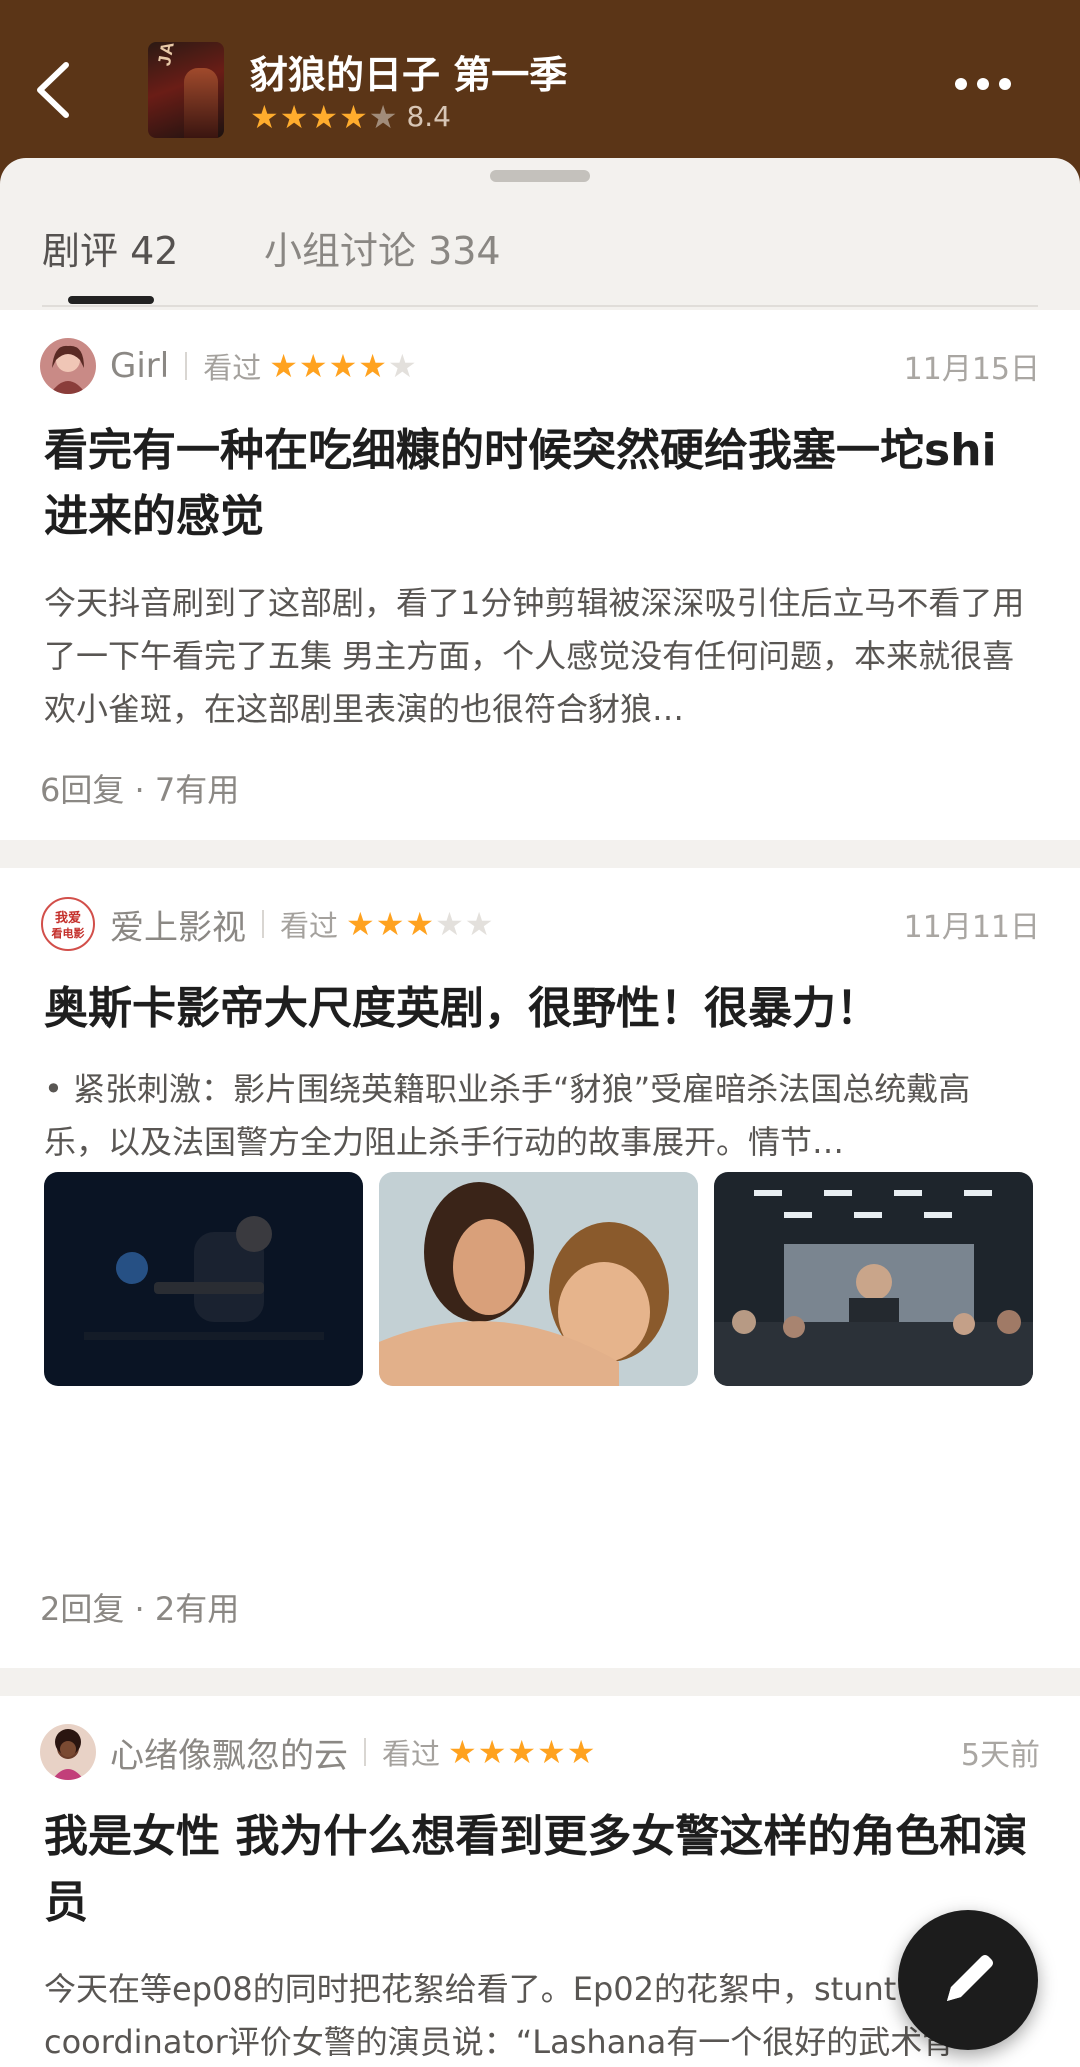 The width and height of the screenshot is (1080, 2067). I want to click on review-title: 我是女性 我为什么想看到更多女警这样的角色和演员, so click(539, 1870).